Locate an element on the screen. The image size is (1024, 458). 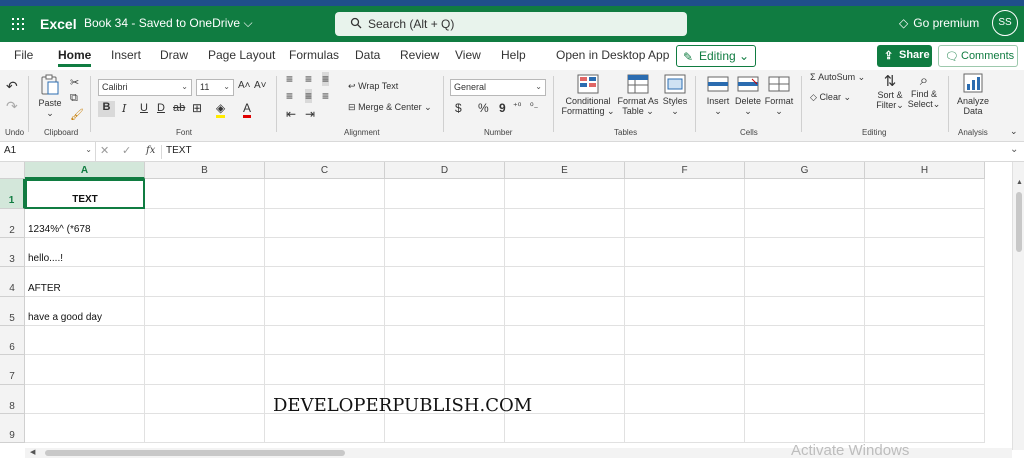
cell-e9 is located at coordinates (565, 428).